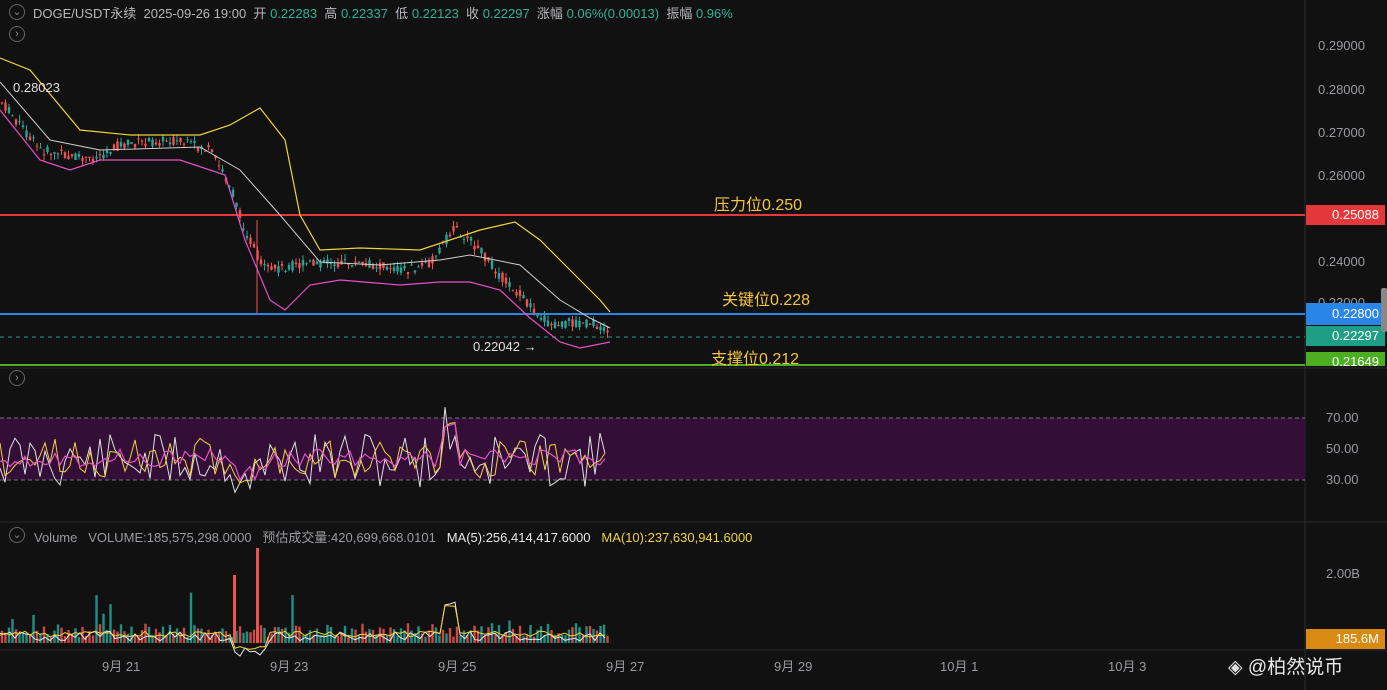  What do you see at coordinates (85, 13) in the screenshot?
I see `symbol: DOGE/USDT永续` at bounding box center [85, 13].